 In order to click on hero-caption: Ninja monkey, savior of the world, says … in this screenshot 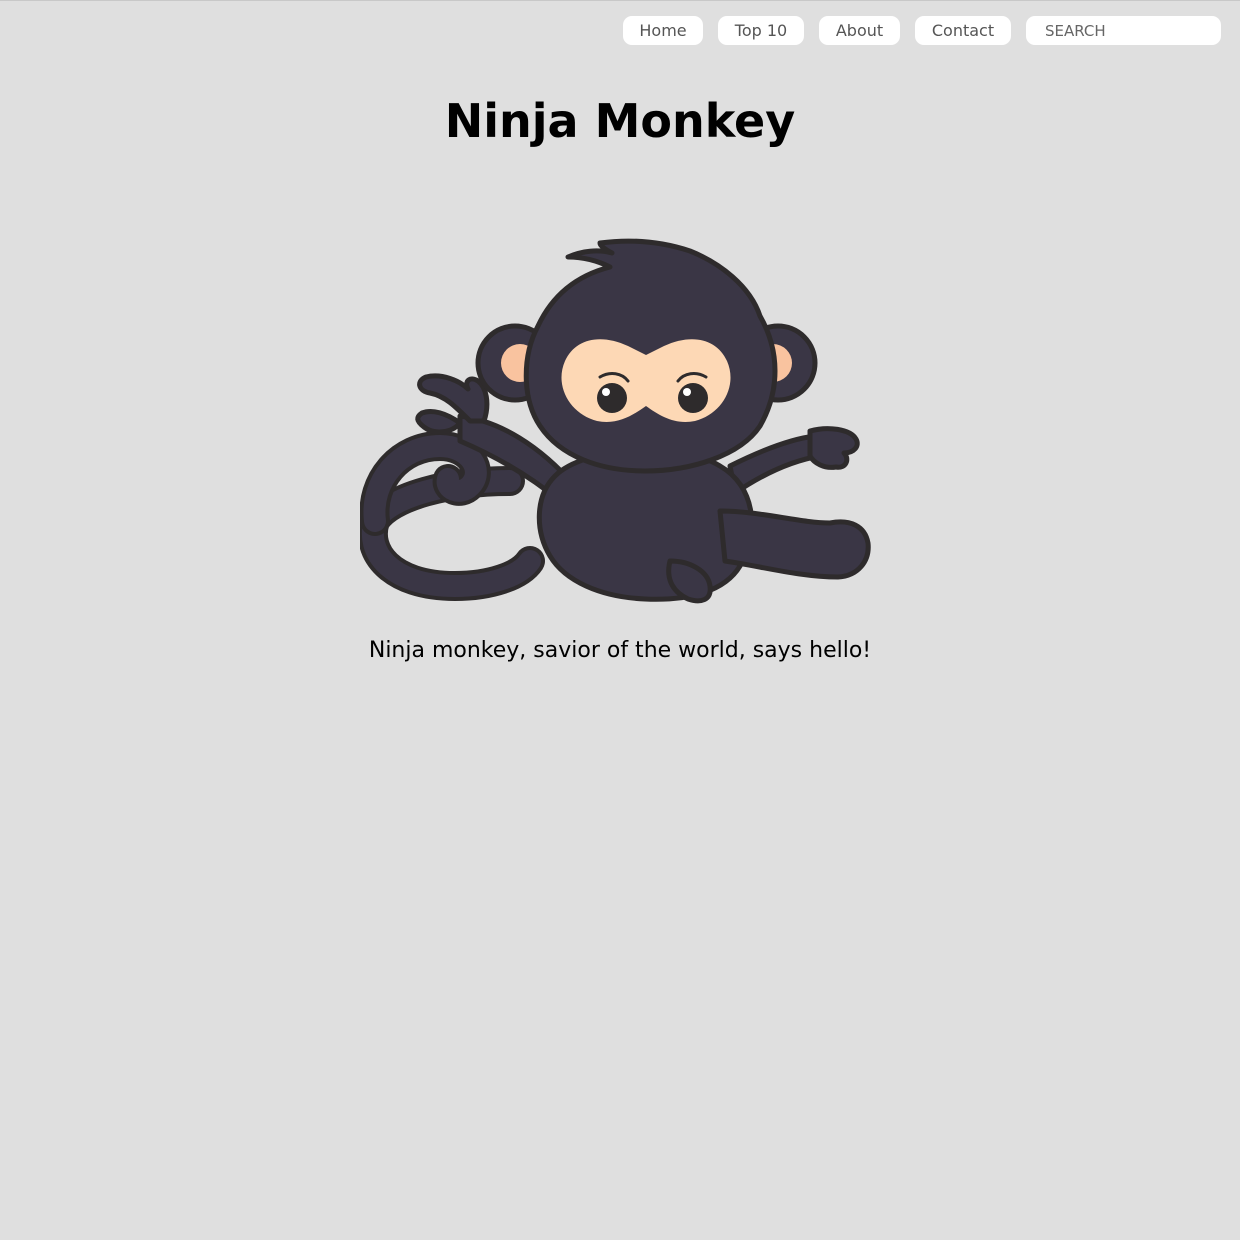, I will do `click(620, 650)`.